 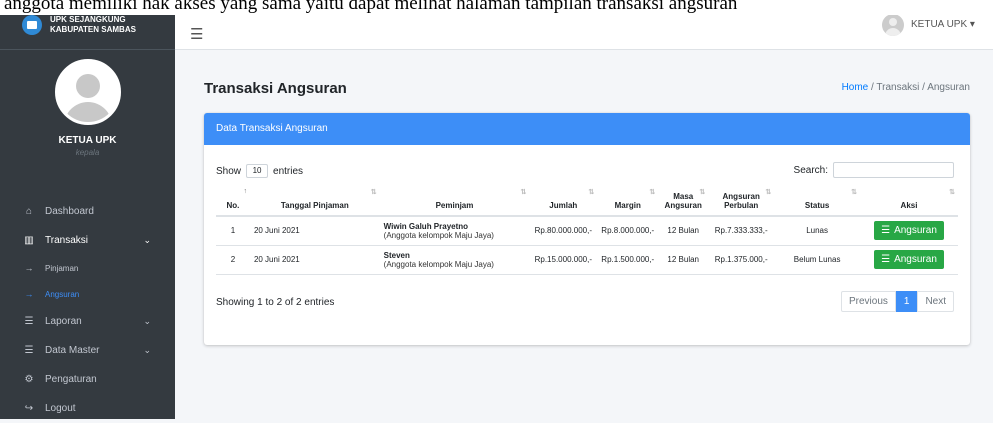 What do you see at coordinates (87, 152) in the screenshot?
I see `user-role: kepala` at bounding box center [87, 152].